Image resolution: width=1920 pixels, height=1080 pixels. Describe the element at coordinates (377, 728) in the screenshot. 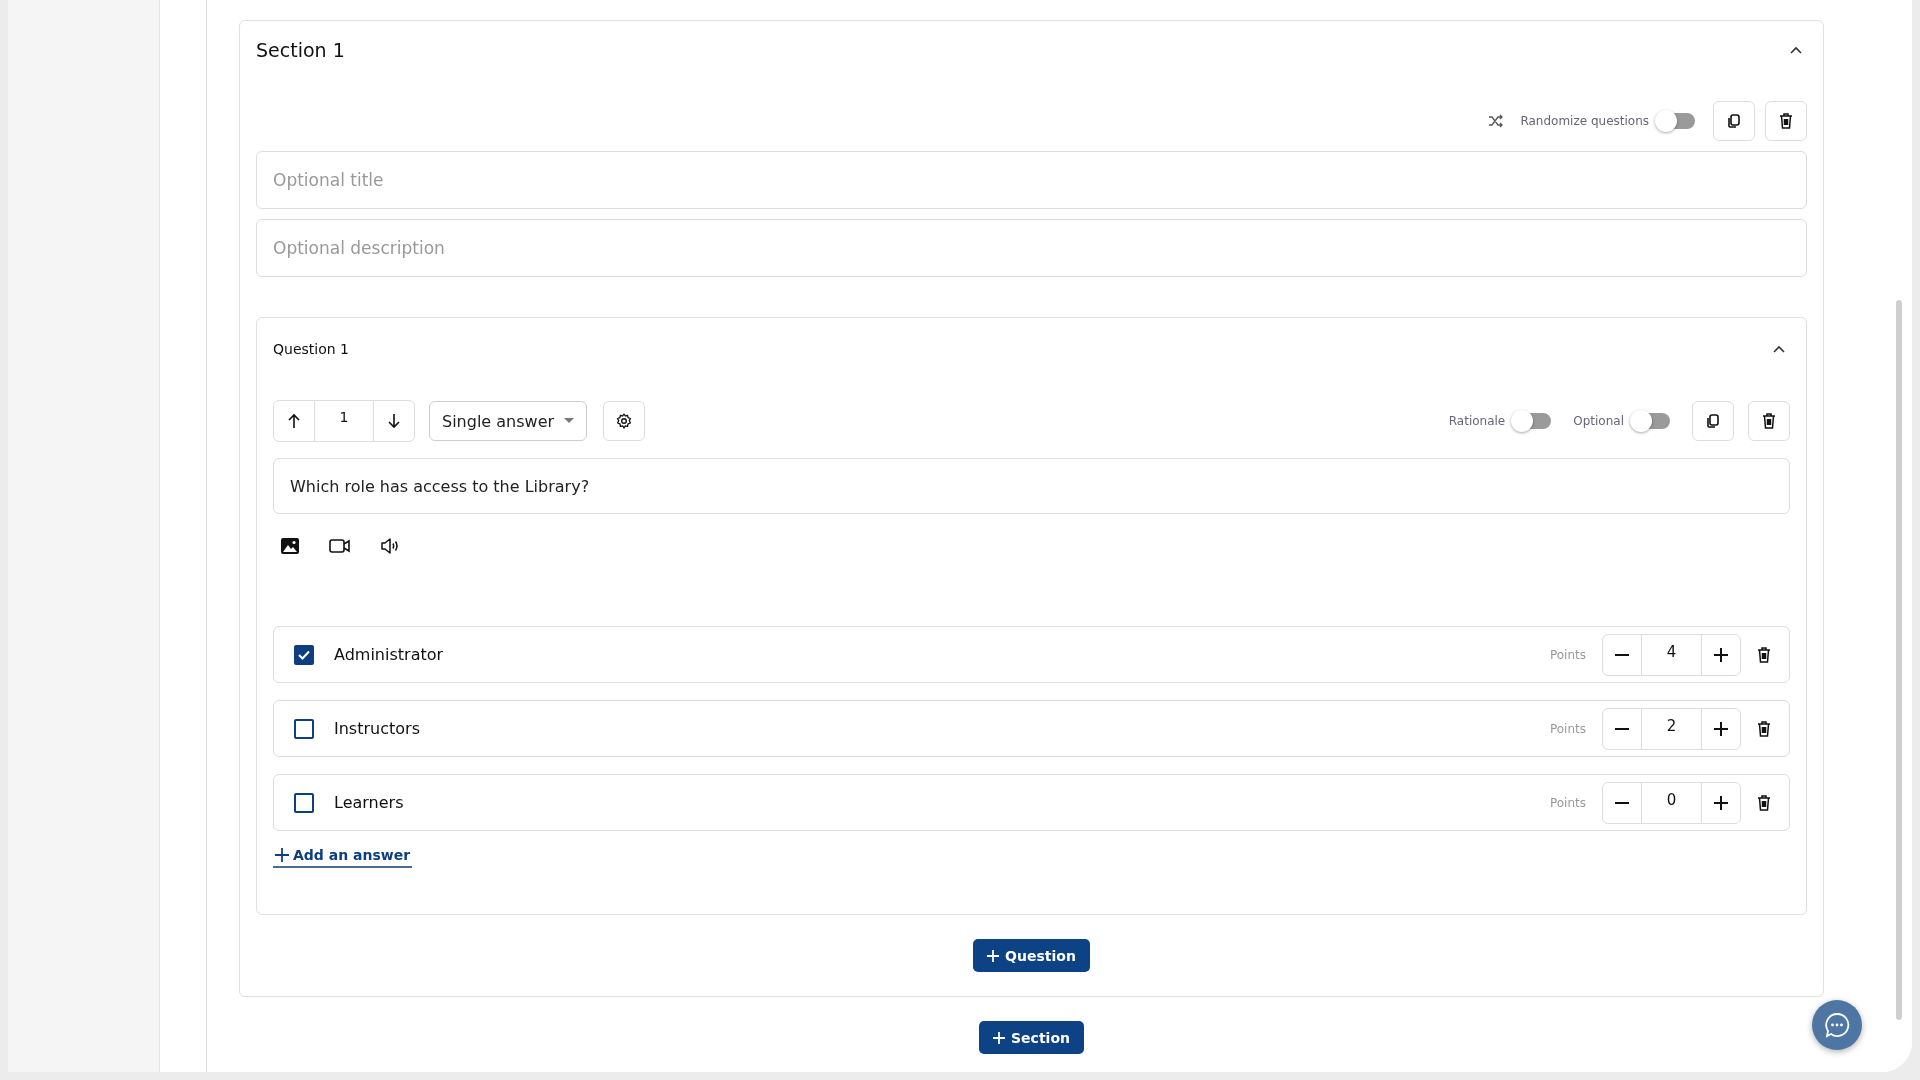

I see `answer-text: Instructors` at that location.